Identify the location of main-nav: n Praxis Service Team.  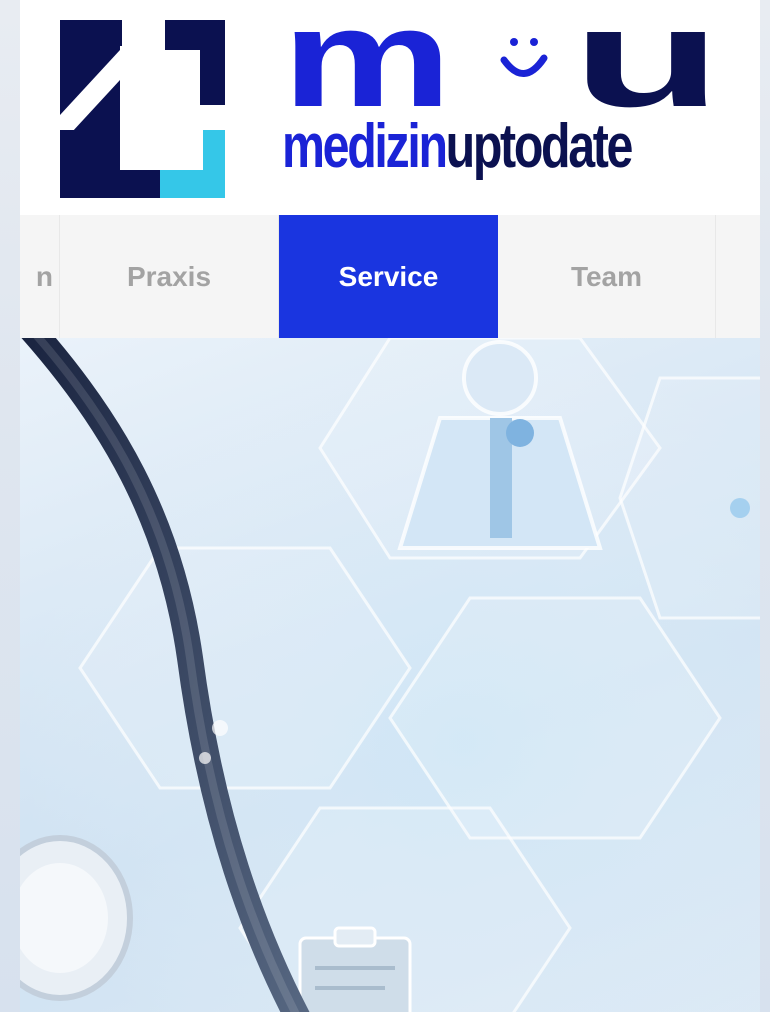
(390, 277).